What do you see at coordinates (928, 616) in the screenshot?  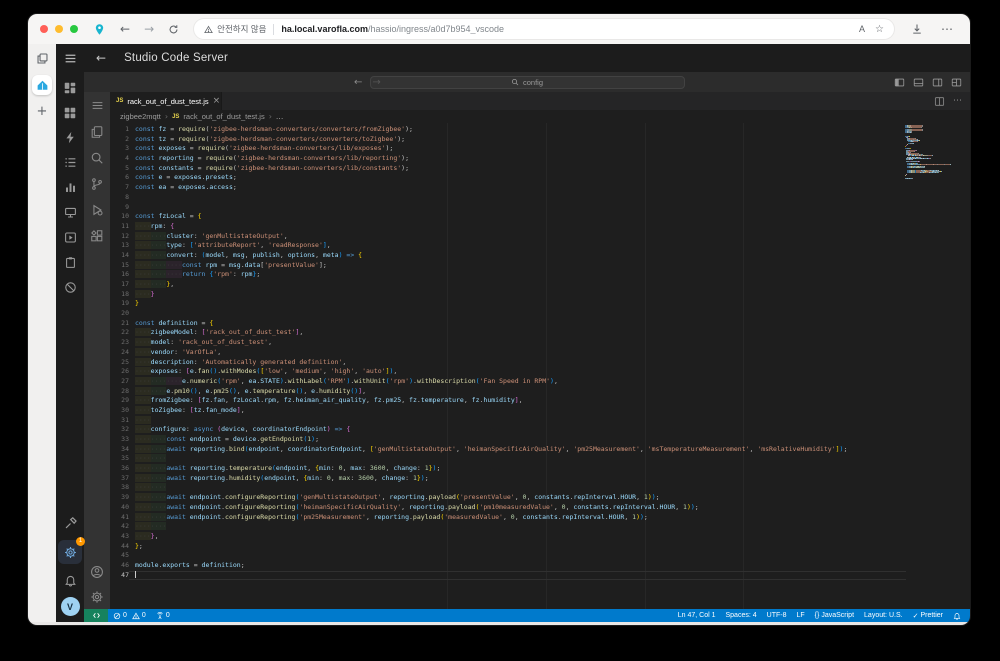 I see `status-formatter: ✓ Prettier` at bounding box center [928, 616].